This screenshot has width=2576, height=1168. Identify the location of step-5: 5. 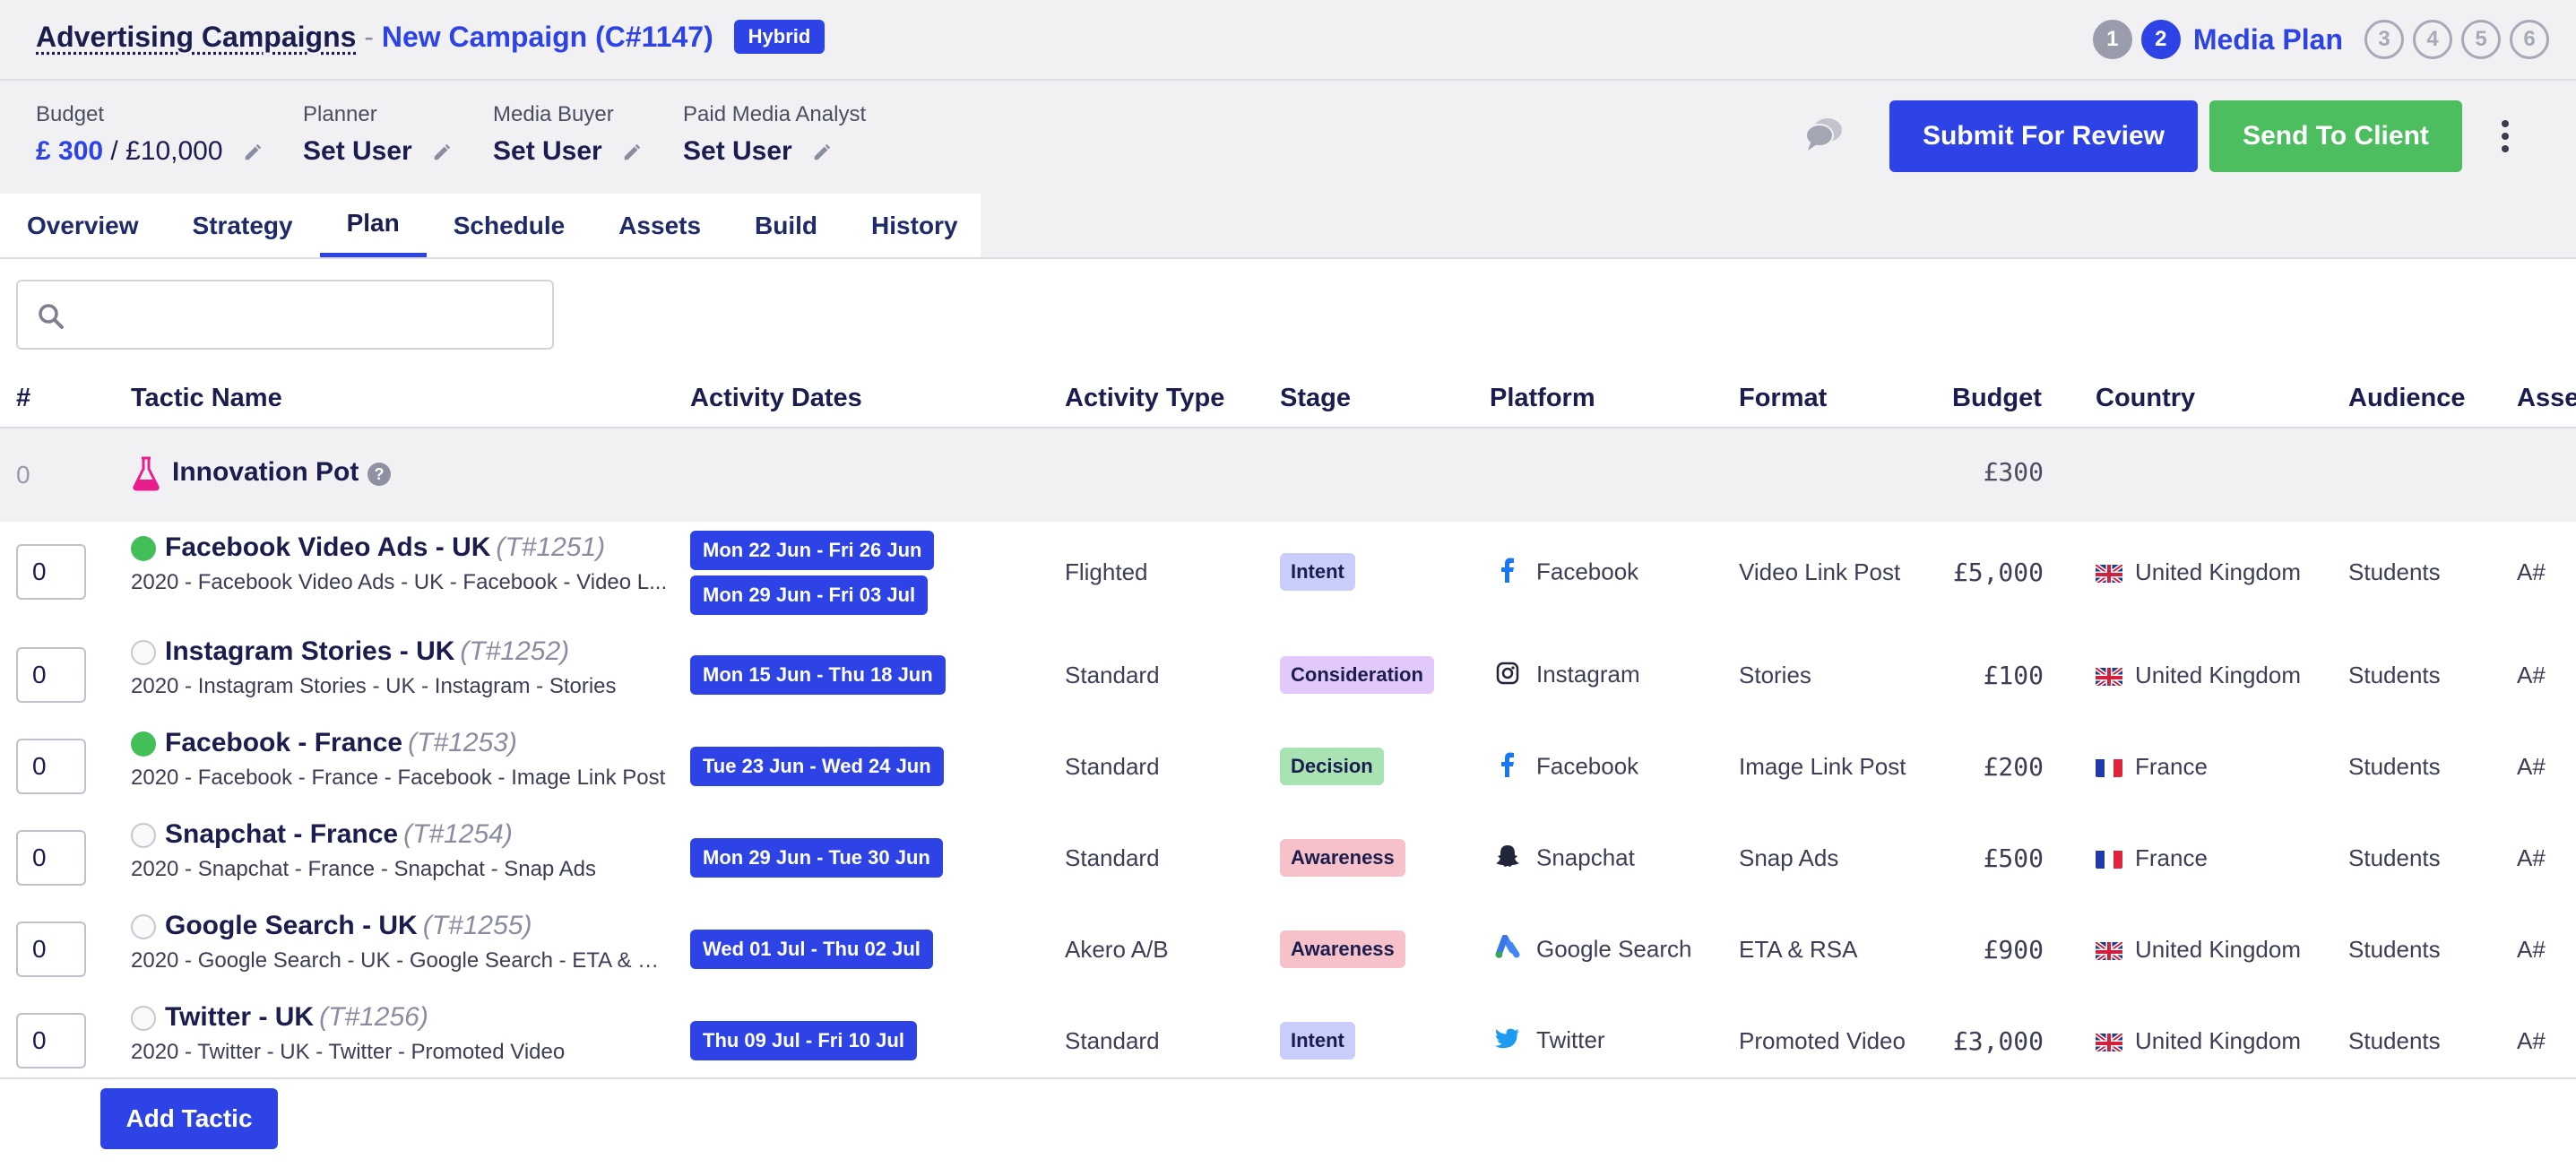
(2481, 39).